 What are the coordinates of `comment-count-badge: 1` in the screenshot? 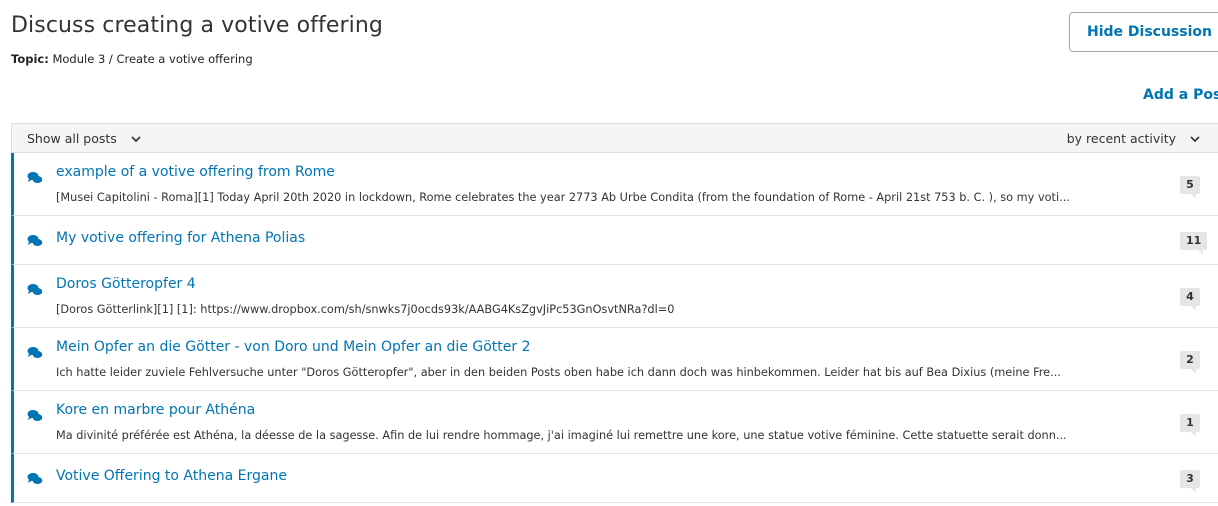 It's located at (1190, 425).